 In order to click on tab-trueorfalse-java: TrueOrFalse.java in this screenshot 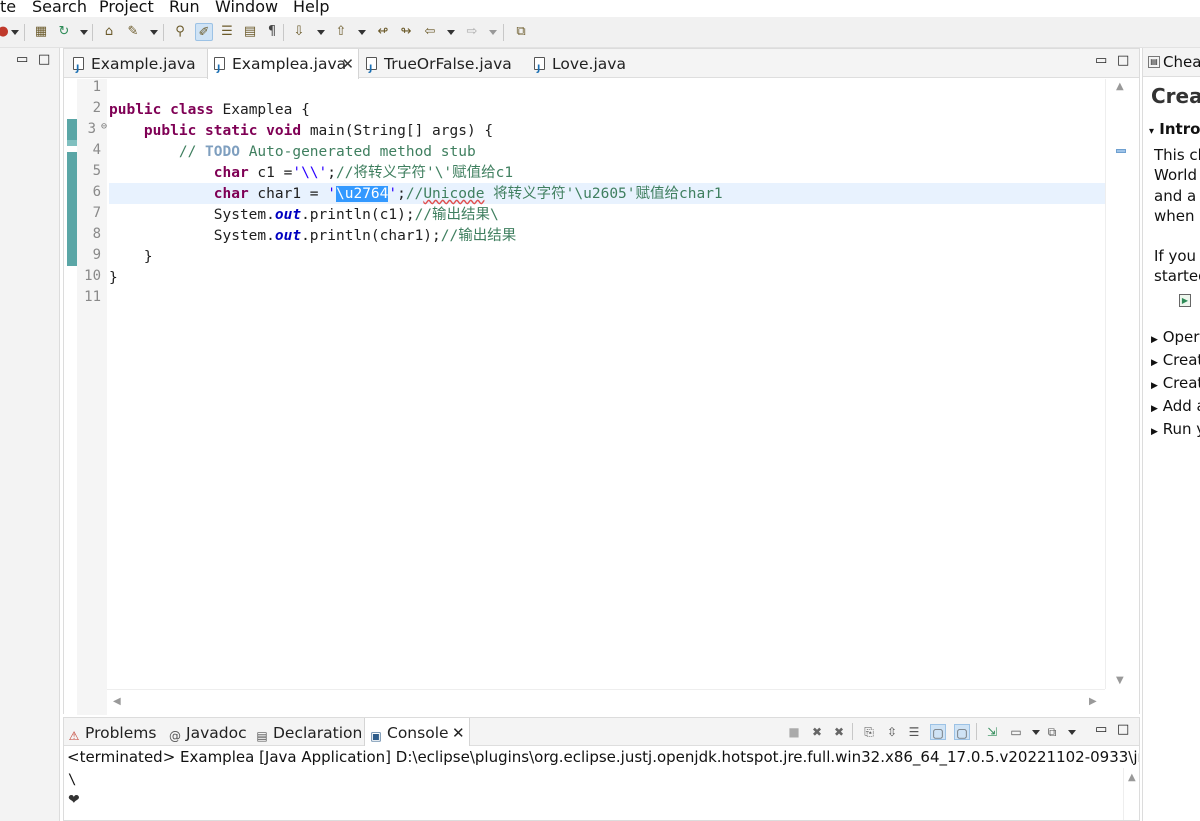, I will do `click(444, 66)`.